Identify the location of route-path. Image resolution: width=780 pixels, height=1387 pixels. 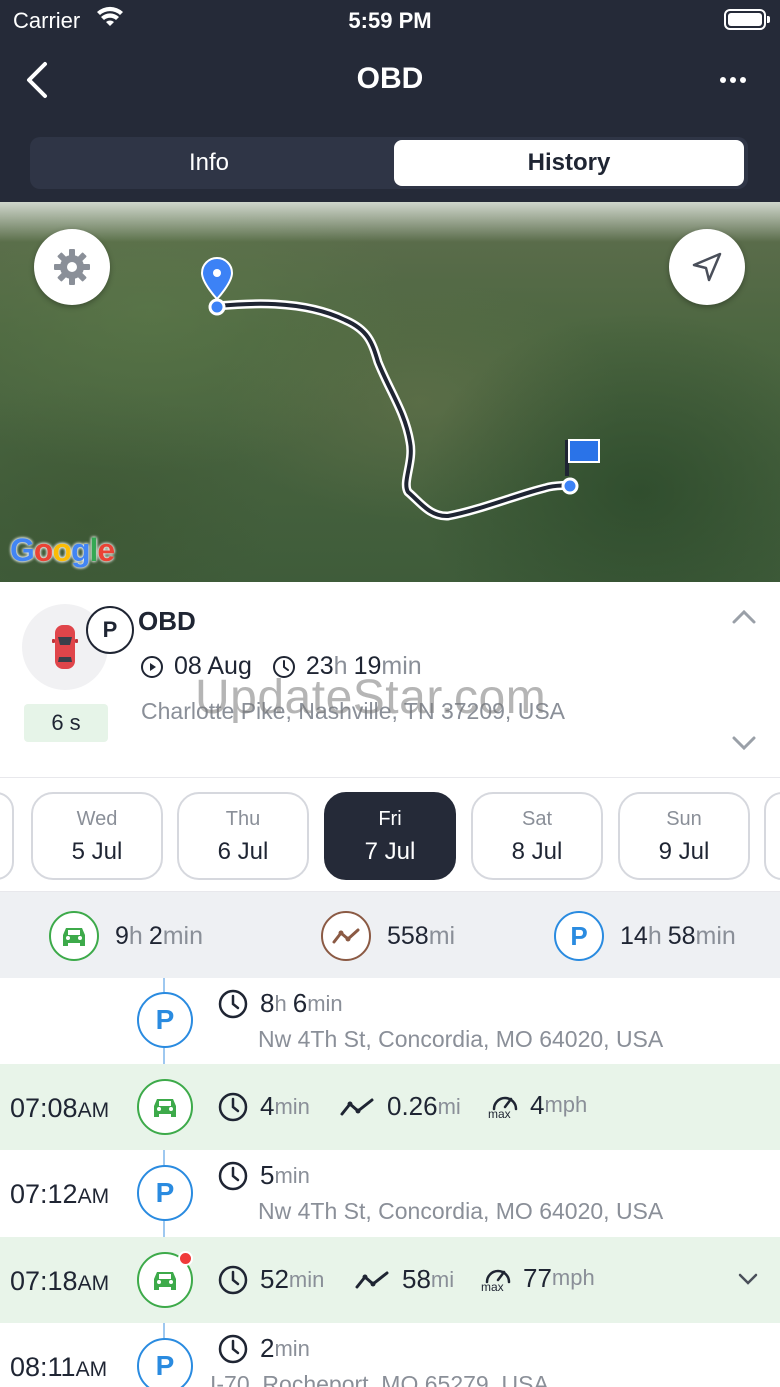
(400, 388).